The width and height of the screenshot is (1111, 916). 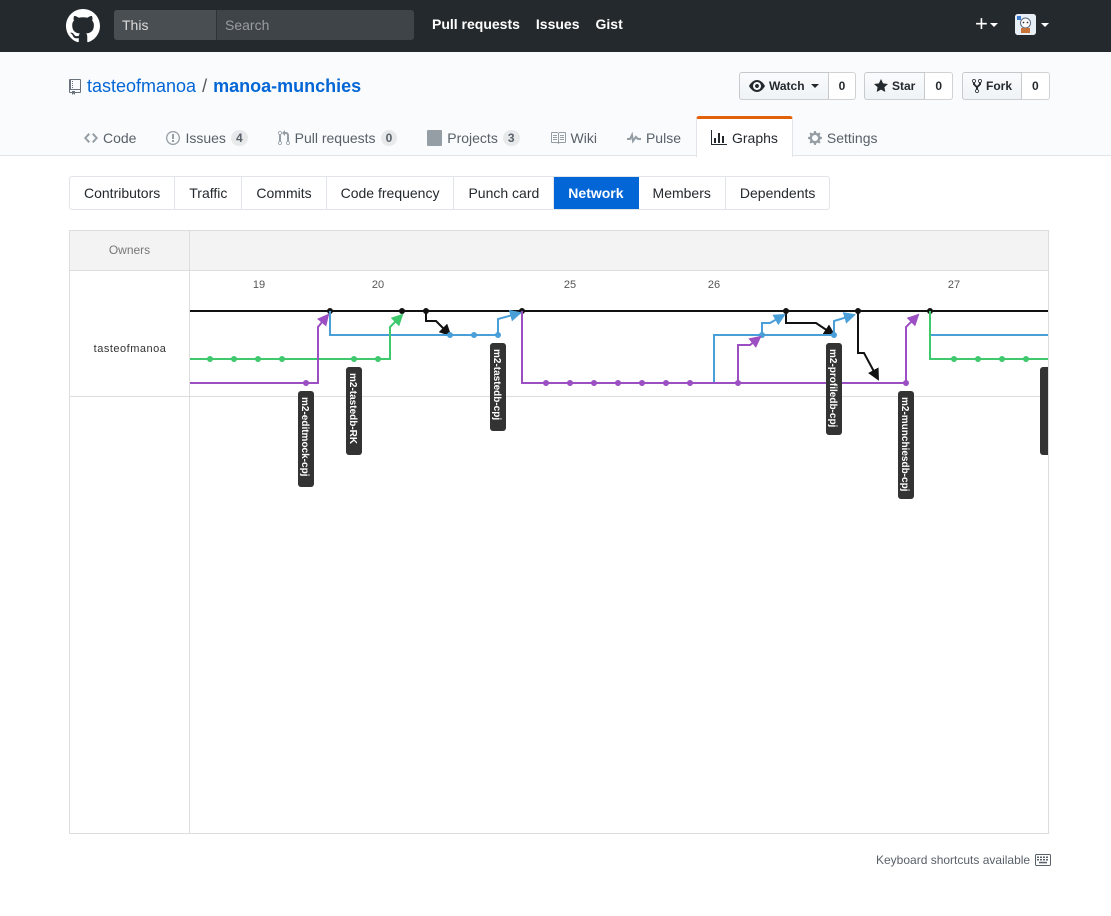 What do you see at coordinates (633, 137) in the screenshot?
I see `pulse-icon` at bounding box center [633, 137].